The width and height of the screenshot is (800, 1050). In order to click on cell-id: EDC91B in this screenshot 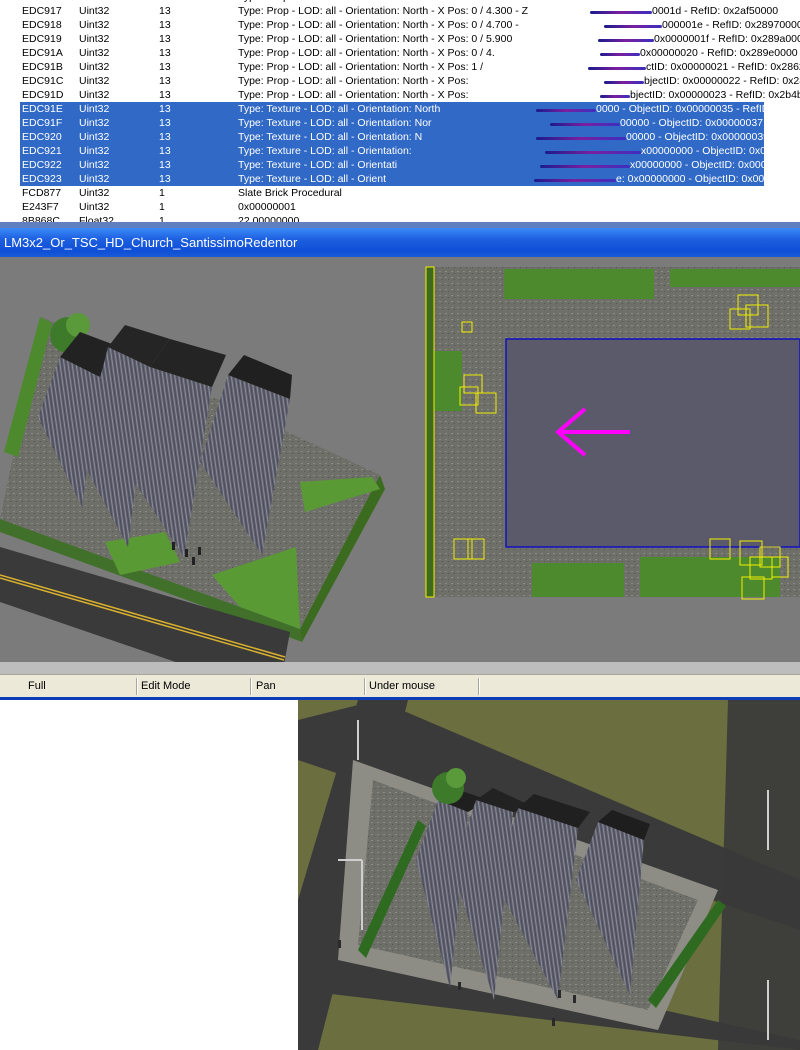, I will do `click(42, 67)`.